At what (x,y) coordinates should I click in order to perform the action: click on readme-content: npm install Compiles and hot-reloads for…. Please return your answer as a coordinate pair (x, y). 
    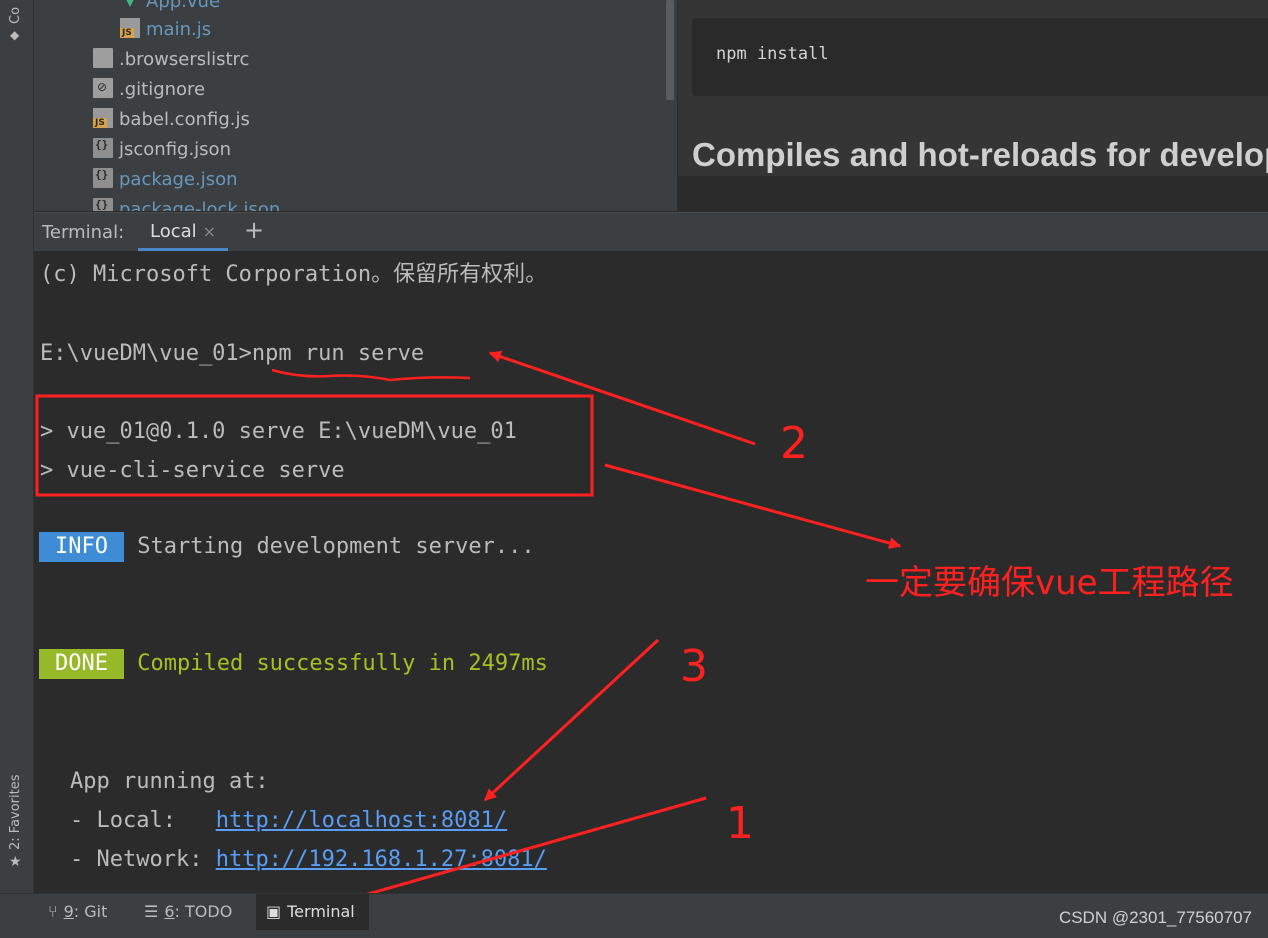
    Looking at the image, I should click on (973, 88).